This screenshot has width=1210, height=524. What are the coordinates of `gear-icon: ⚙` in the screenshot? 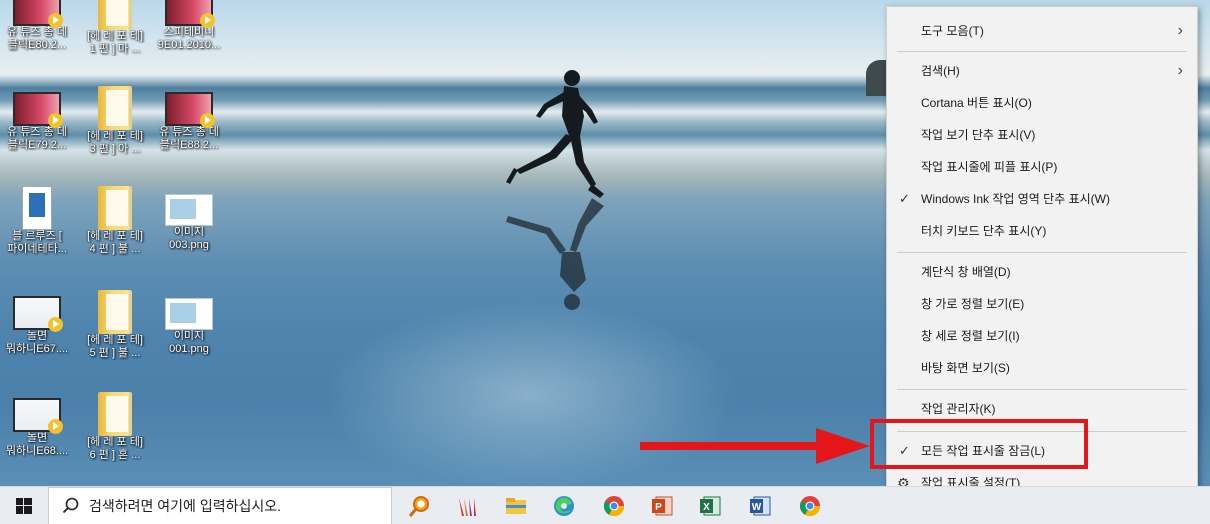 It's located at (903, 480).